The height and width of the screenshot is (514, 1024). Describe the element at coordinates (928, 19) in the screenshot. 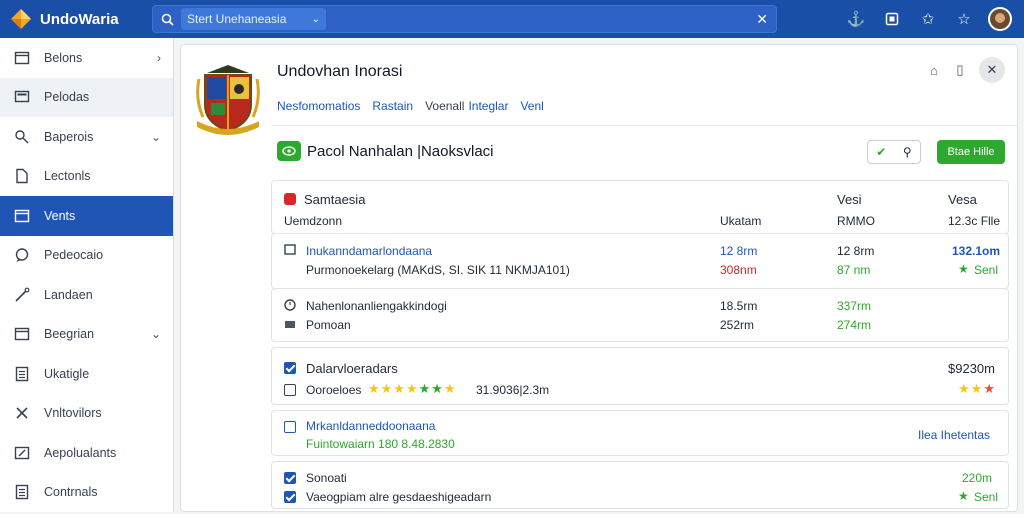

I see `star-settings-icon: ✩` at that location.